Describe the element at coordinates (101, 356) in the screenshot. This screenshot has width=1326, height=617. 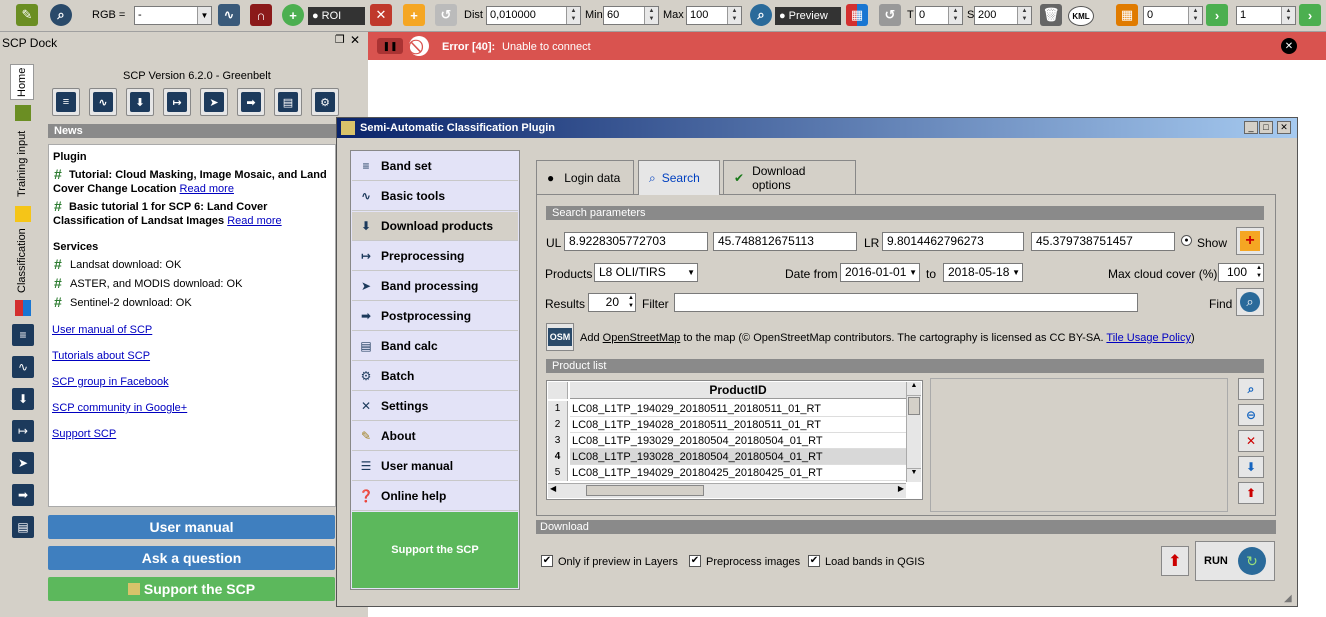
I see `link-tutorials: Tutorials about SCP` at that location.